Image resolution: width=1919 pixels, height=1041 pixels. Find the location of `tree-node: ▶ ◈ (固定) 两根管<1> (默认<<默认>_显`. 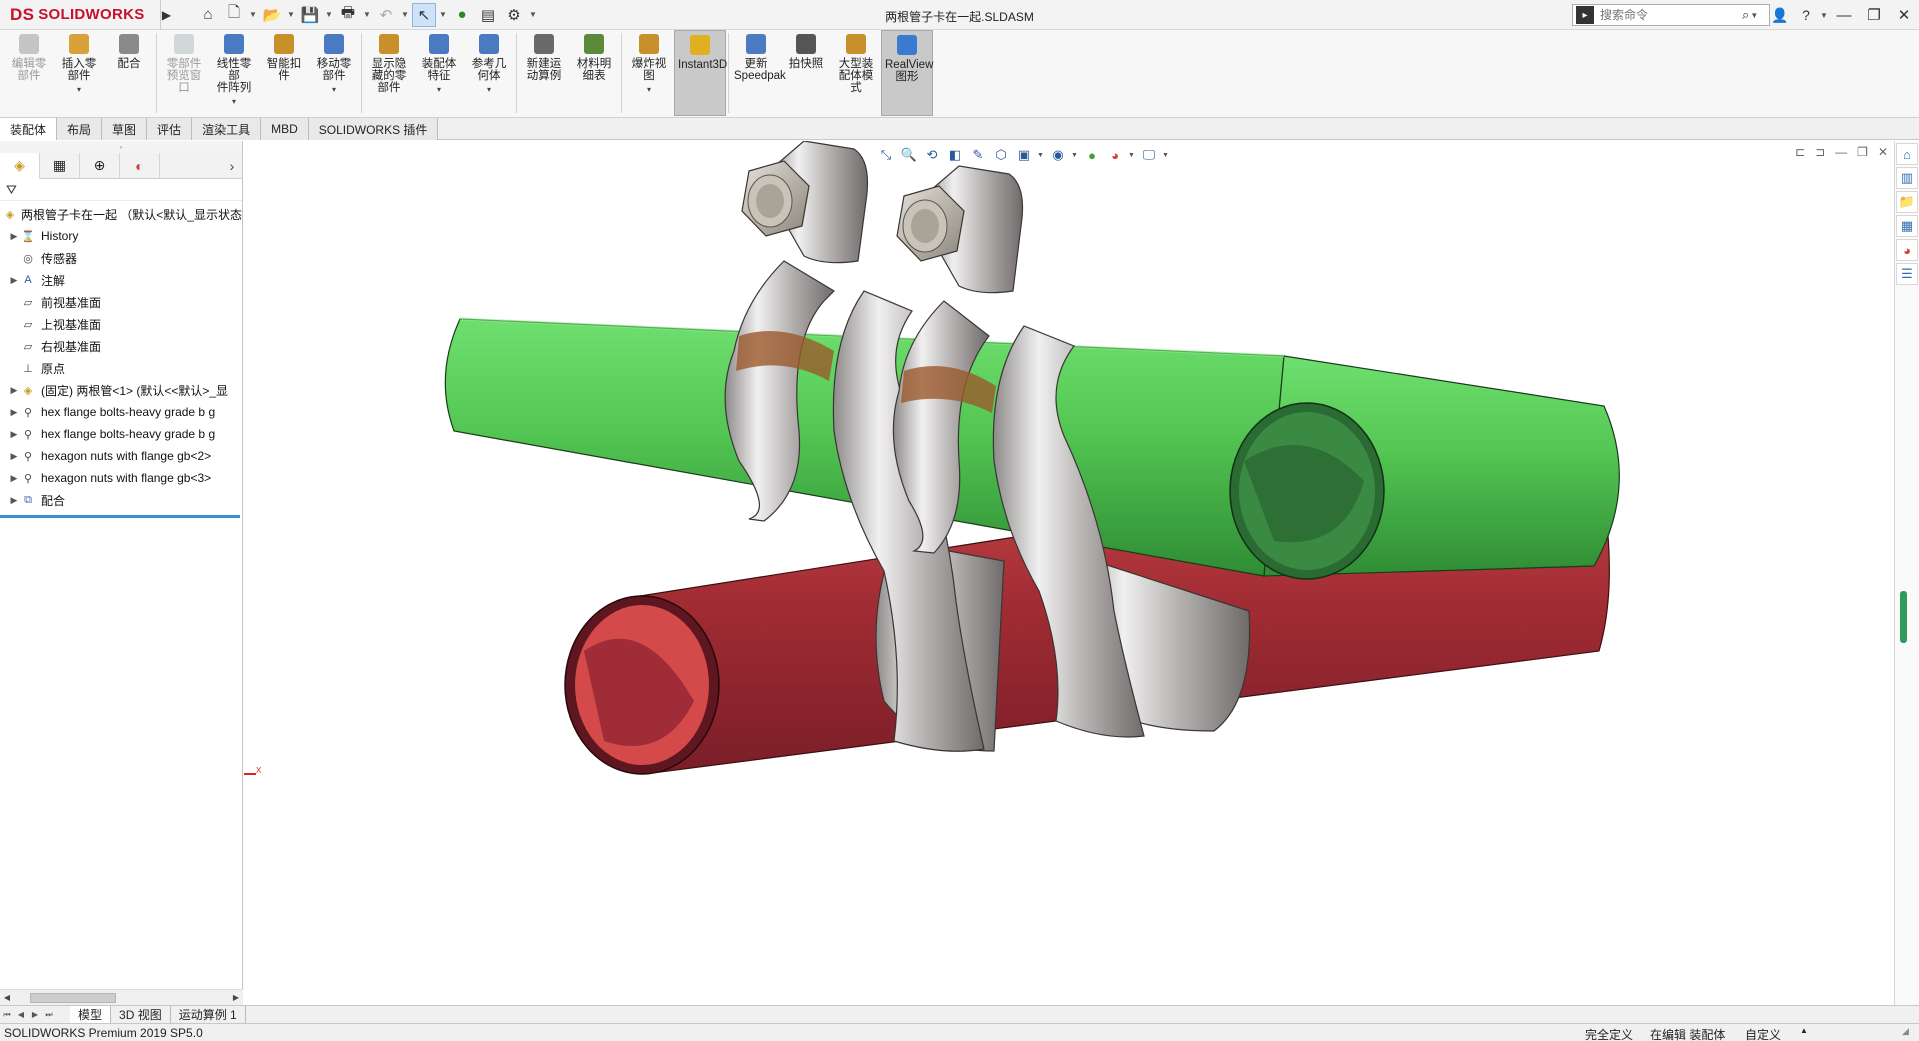

tree-node: ▶ ◈ (固定) 两根管<1> (默认<<默认>_显 is located at coordinates (121, 390).